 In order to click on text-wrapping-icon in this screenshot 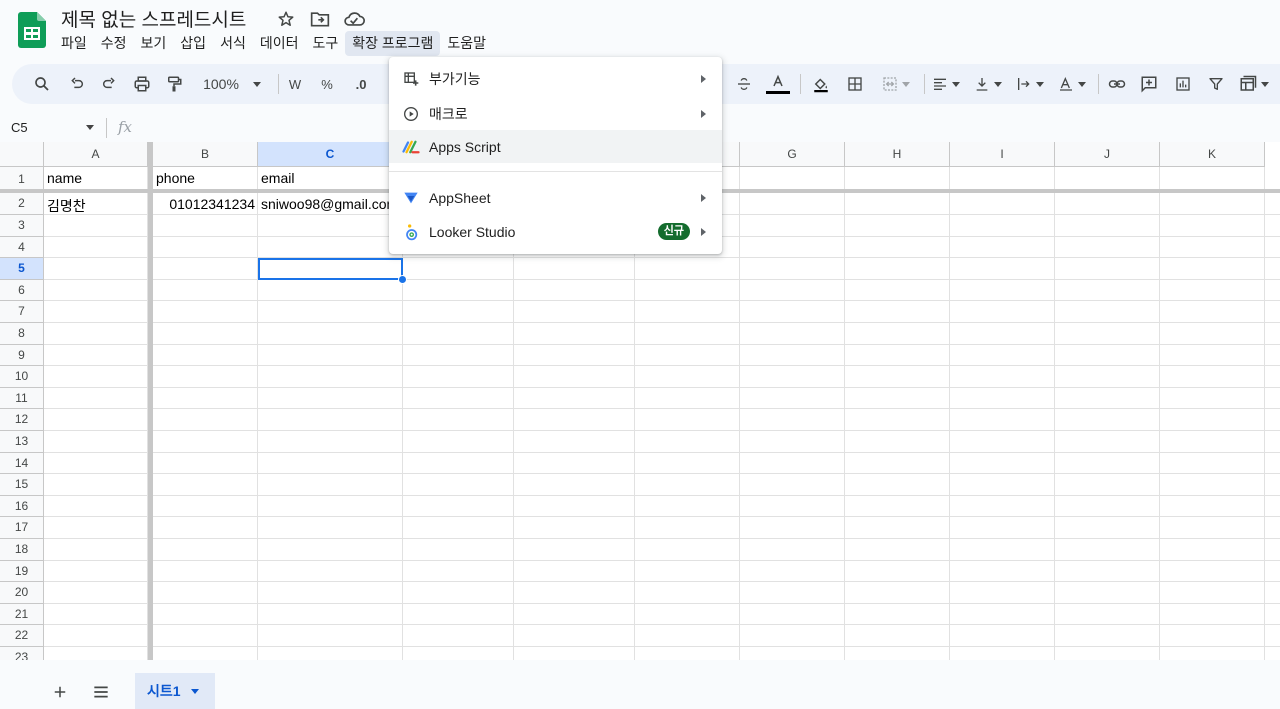, I will do `click(1030, 84)`.